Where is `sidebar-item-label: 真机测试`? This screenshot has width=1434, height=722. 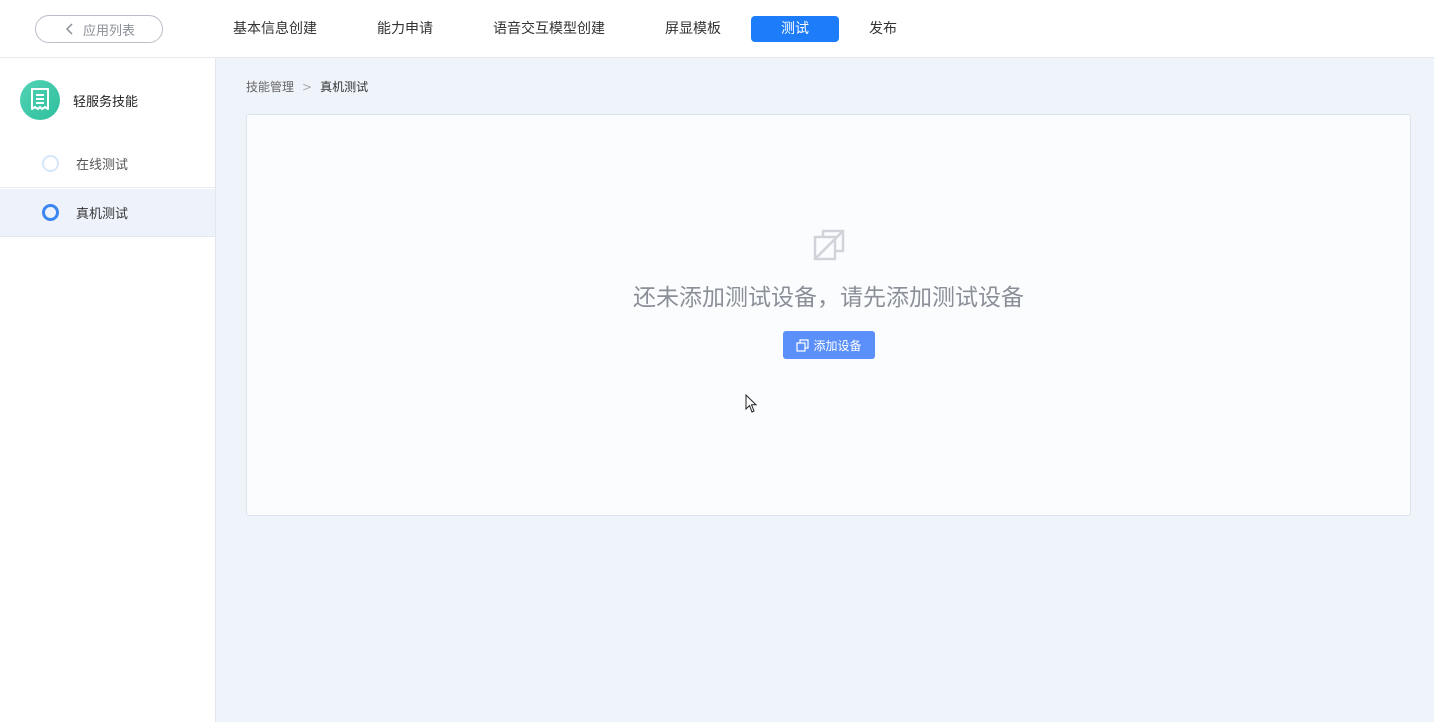
sidebar-item-label: 真机测试 is located at coordinates (102, 214).